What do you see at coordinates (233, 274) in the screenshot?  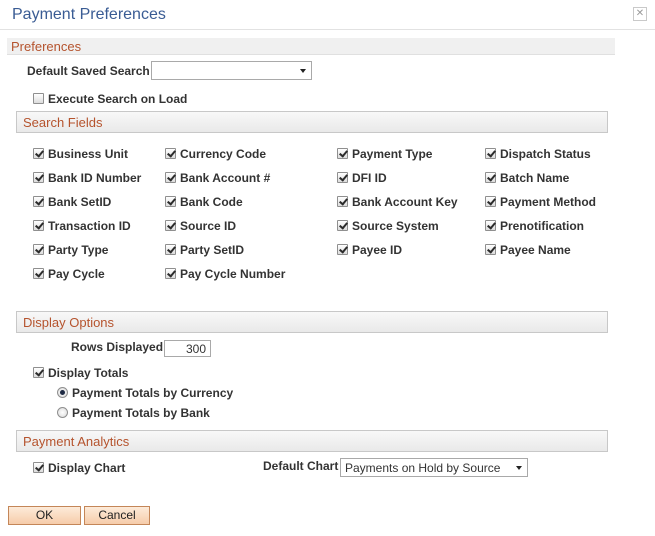 I see `search-field-label: Pay Cycle Number` at bounding box center [233, 274].